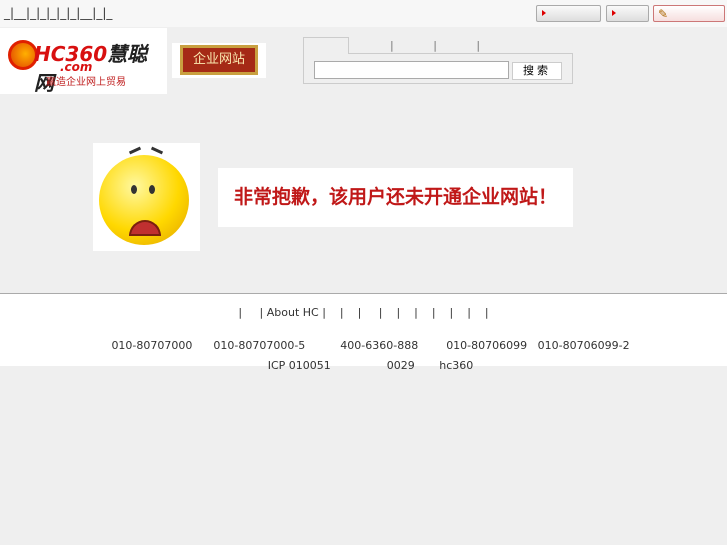  I want to click on logo-domain: .com, so click(76, 67).